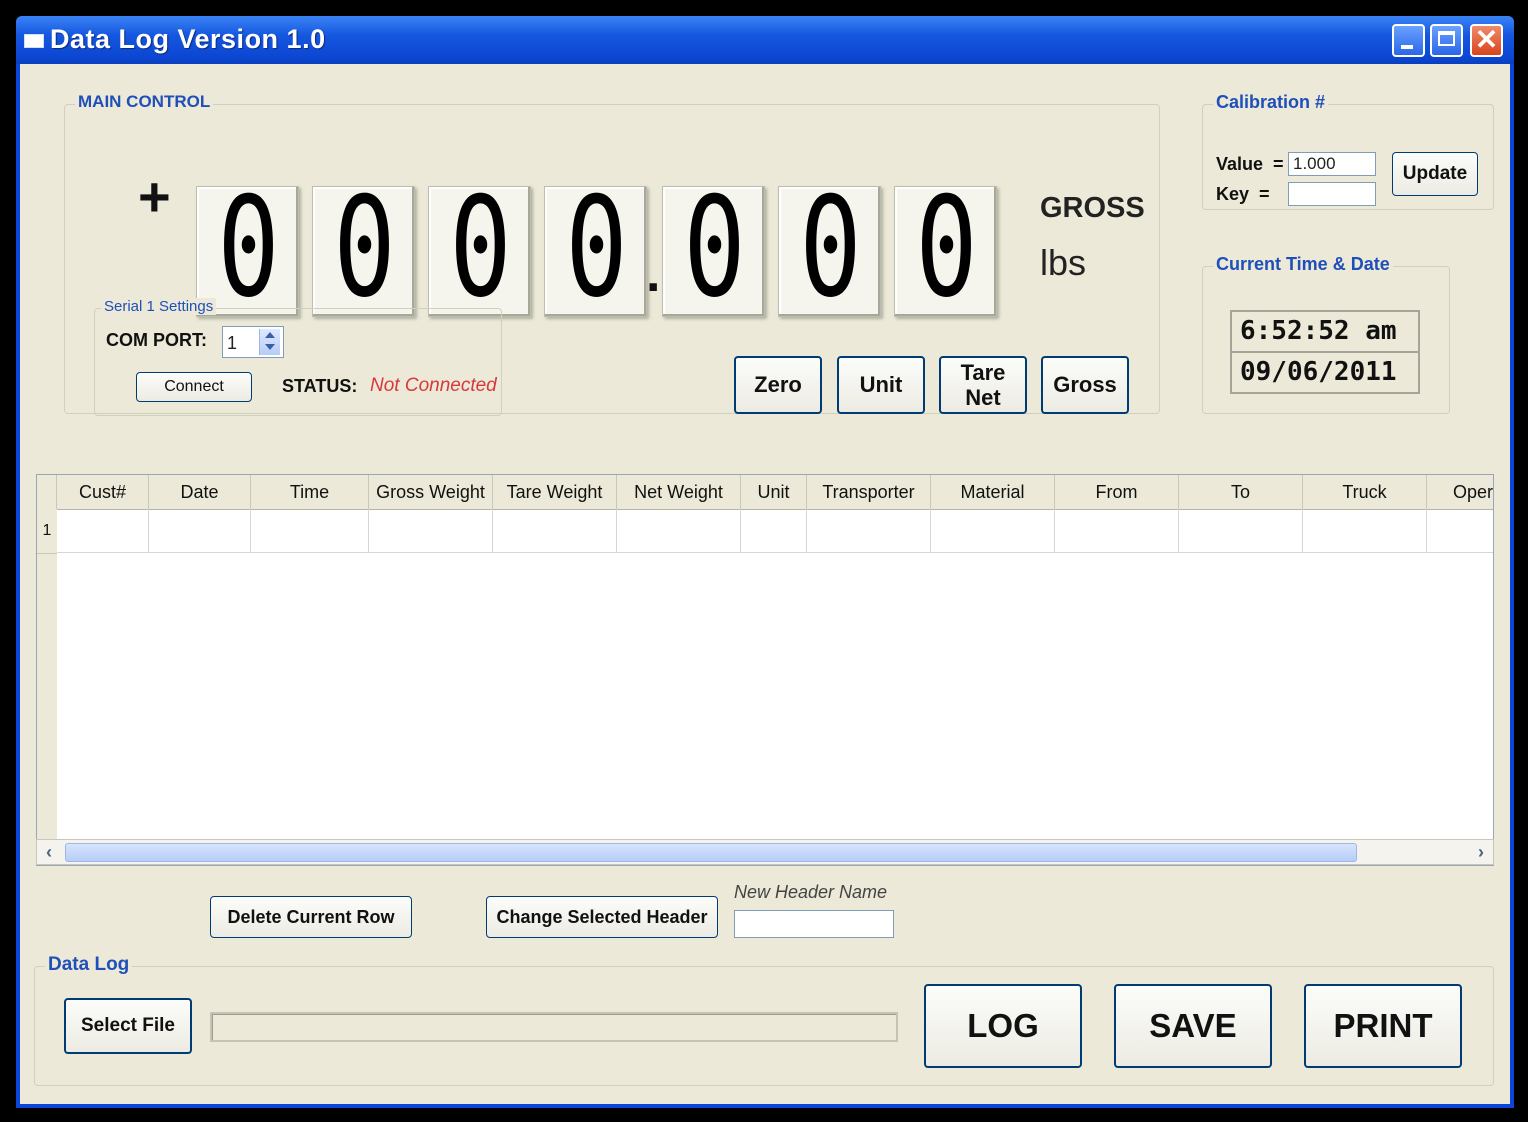 The image size is (1528, 1122). Describe the element at coordinates (1243, 194) in the screenshot. I see `calibration-key-label: Key =` at that location.